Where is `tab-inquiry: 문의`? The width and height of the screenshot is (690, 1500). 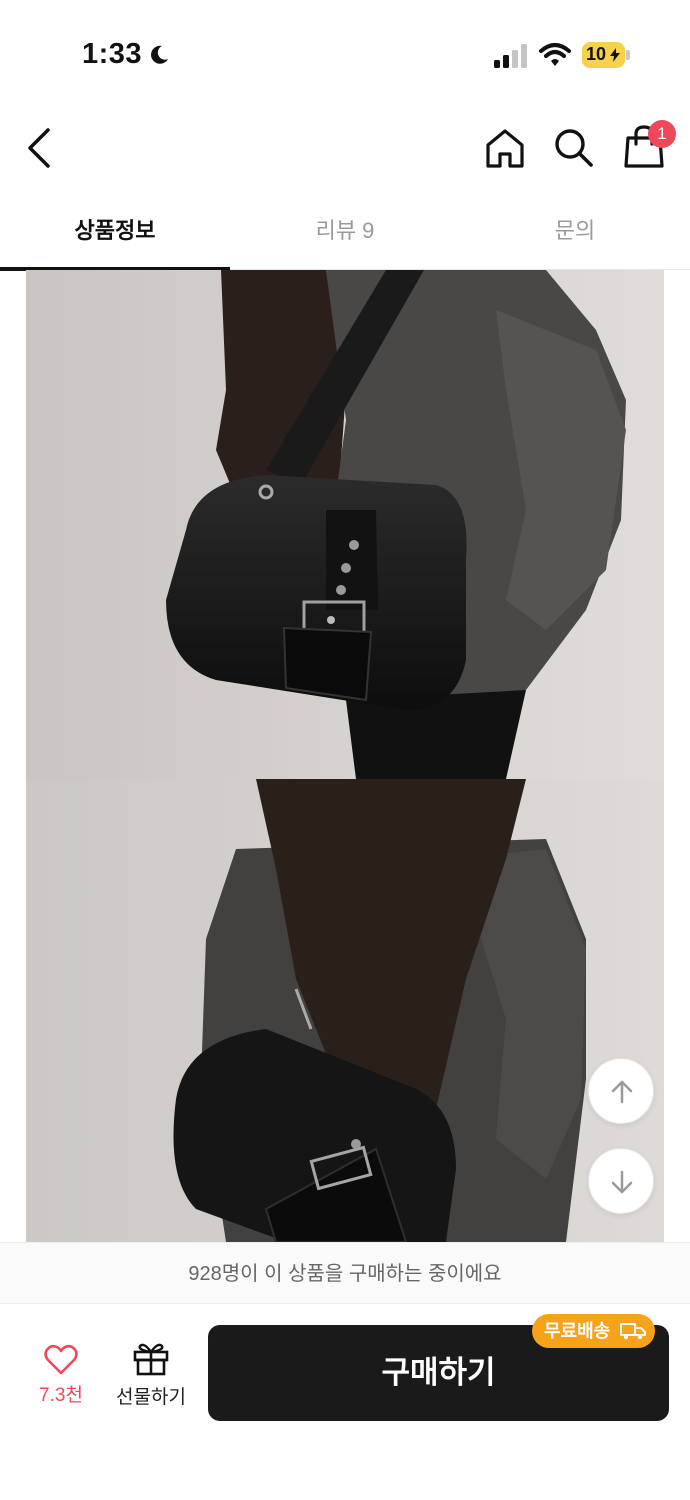
tab-inquiry: 문의 is located at coordinates (575, 234).